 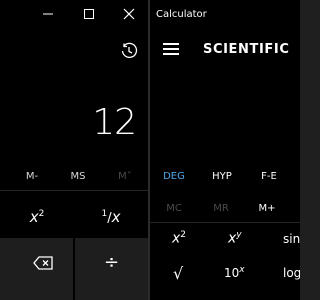 What do you see at coordinates (269, 176) in the screenshot?
I see `fixed-exponent-toggle: F-E` at bounding box center [269, 176].